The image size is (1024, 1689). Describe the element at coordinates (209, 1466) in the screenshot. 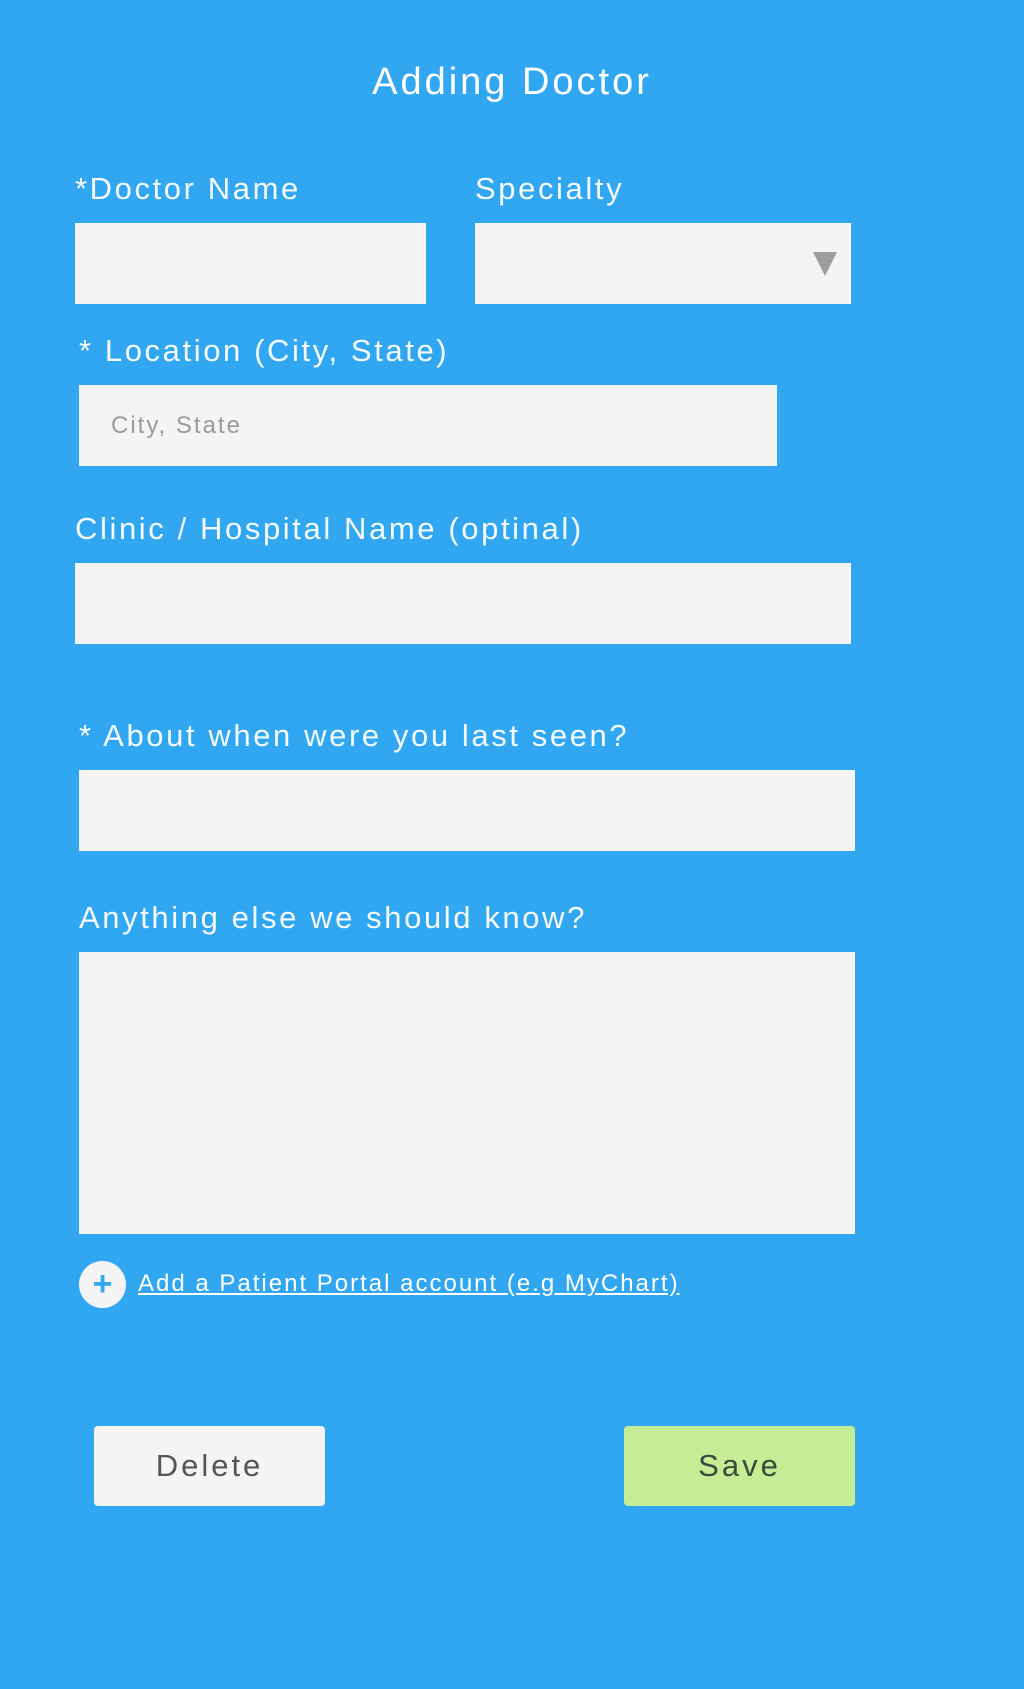

I see `delete-button: Delete` at that location.